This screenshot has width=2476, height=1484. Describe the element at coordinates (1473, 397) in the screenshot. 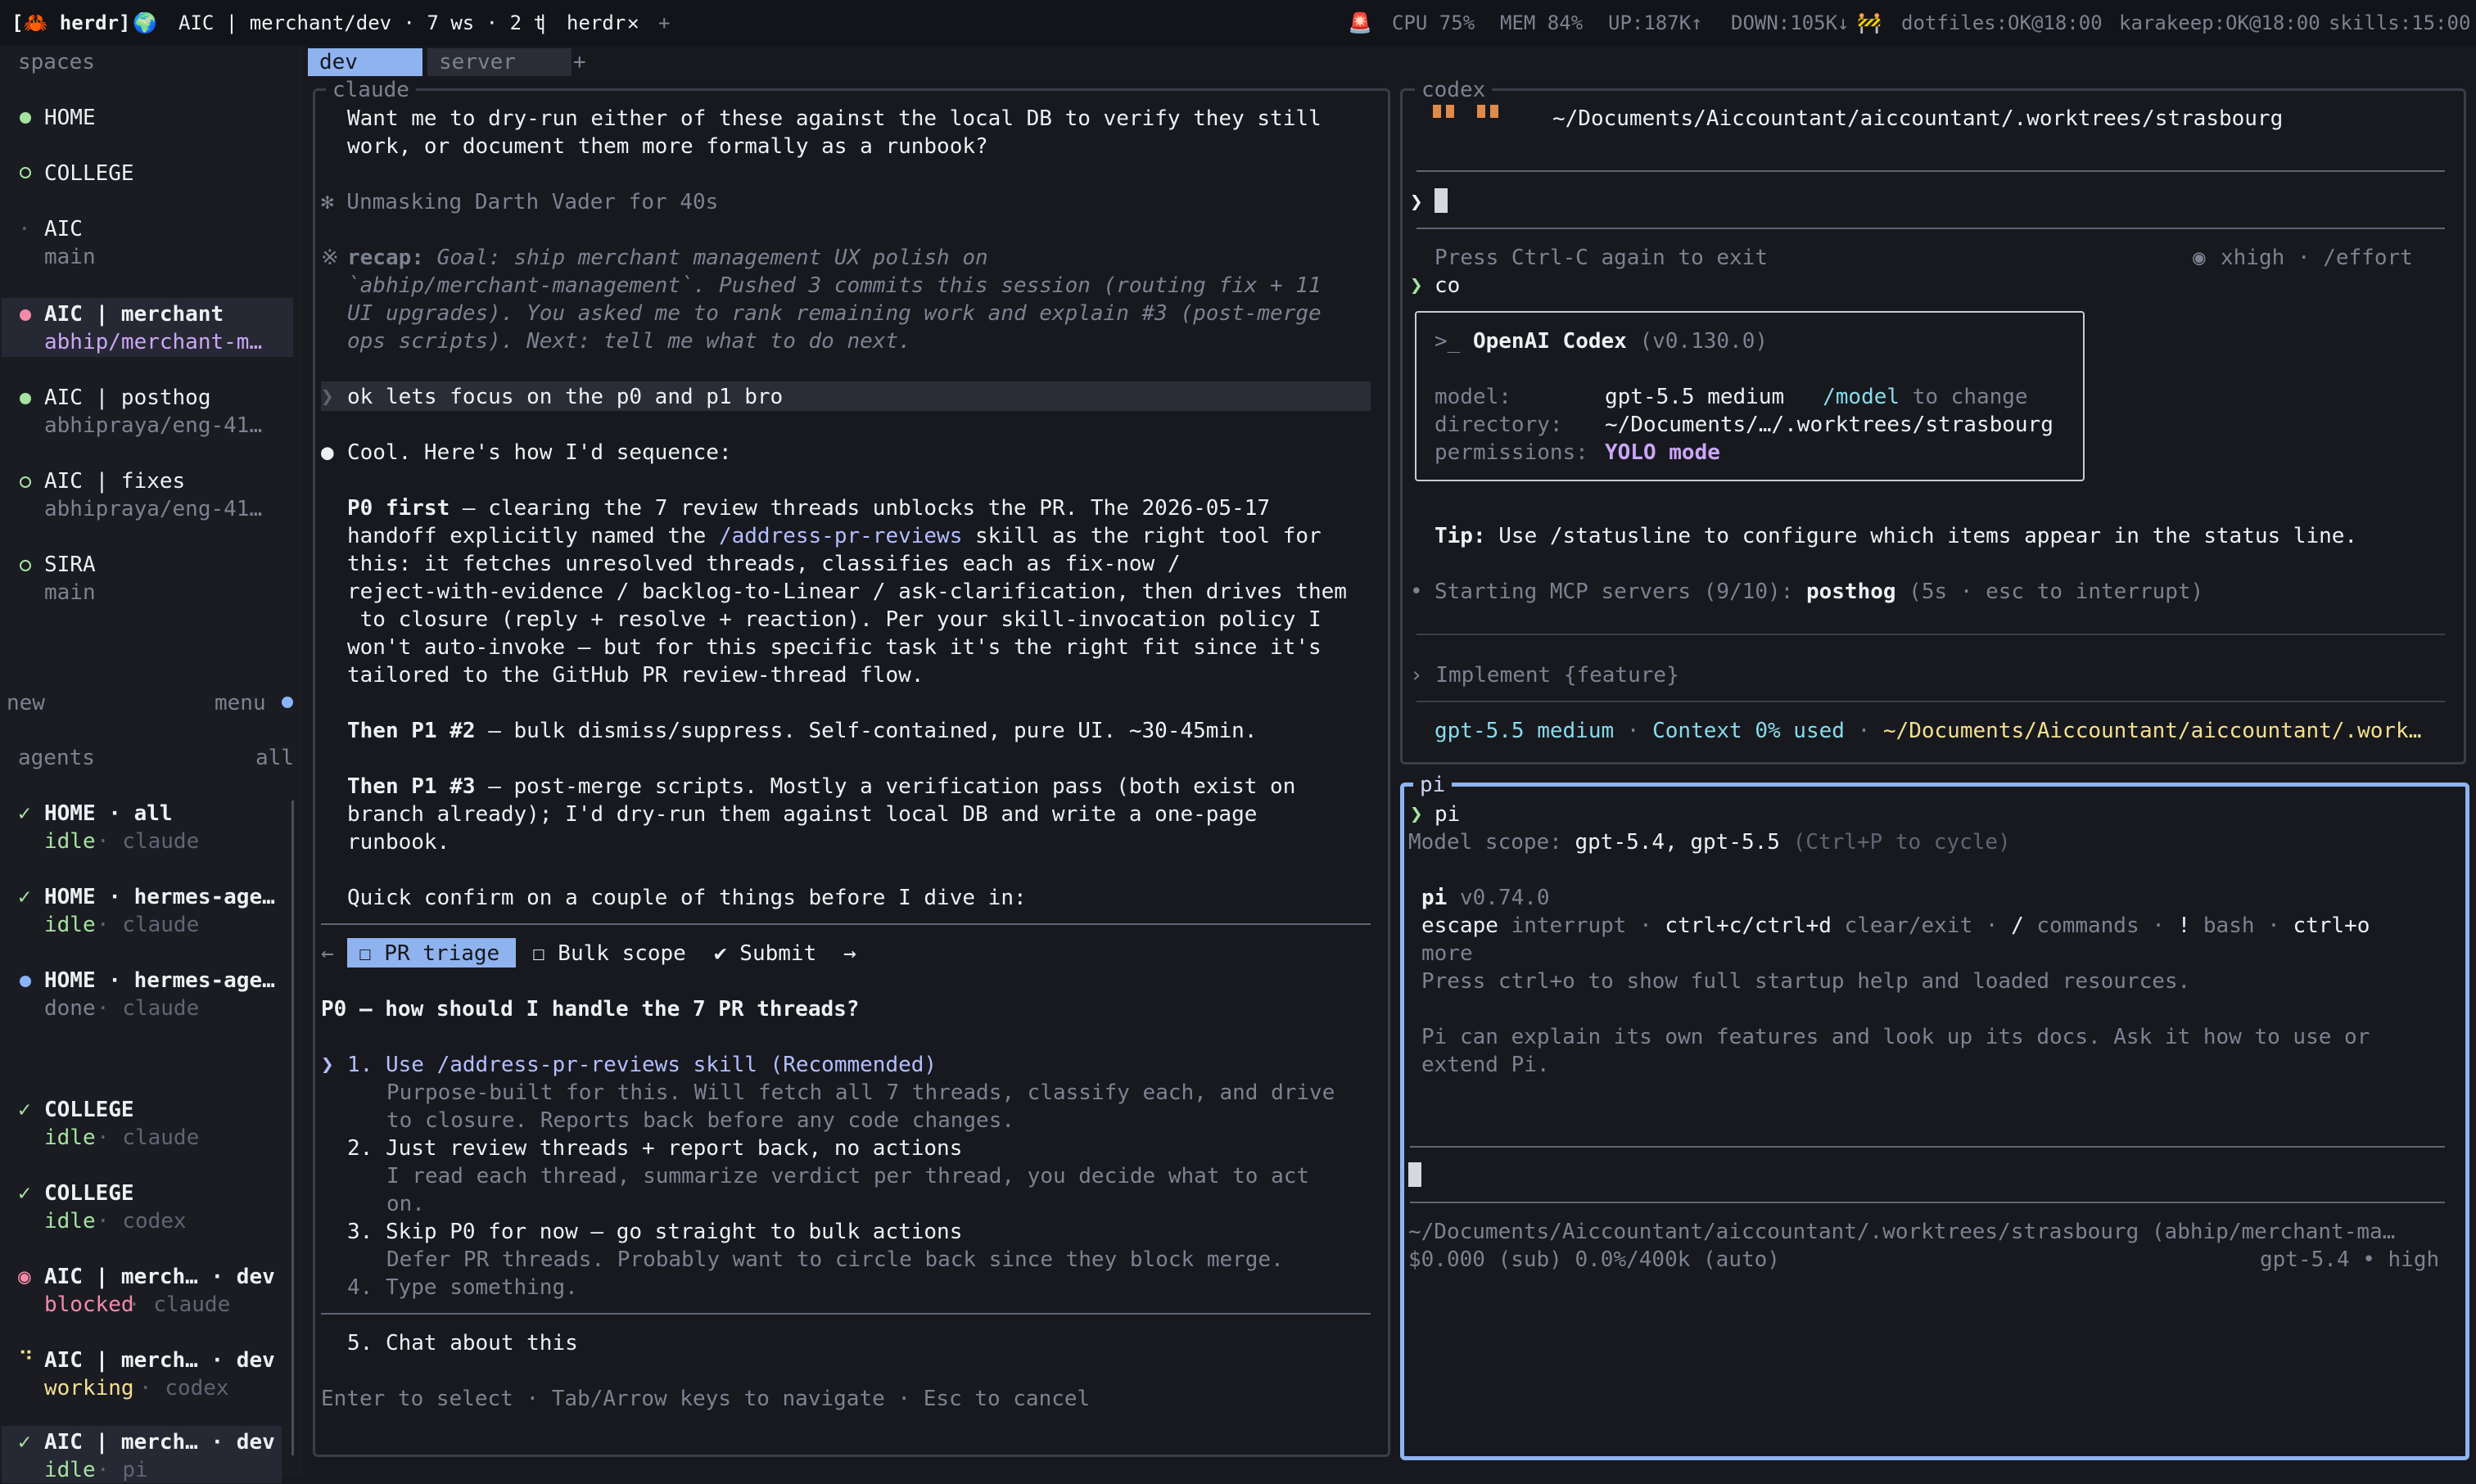

I see `model-label: model:` at that location.